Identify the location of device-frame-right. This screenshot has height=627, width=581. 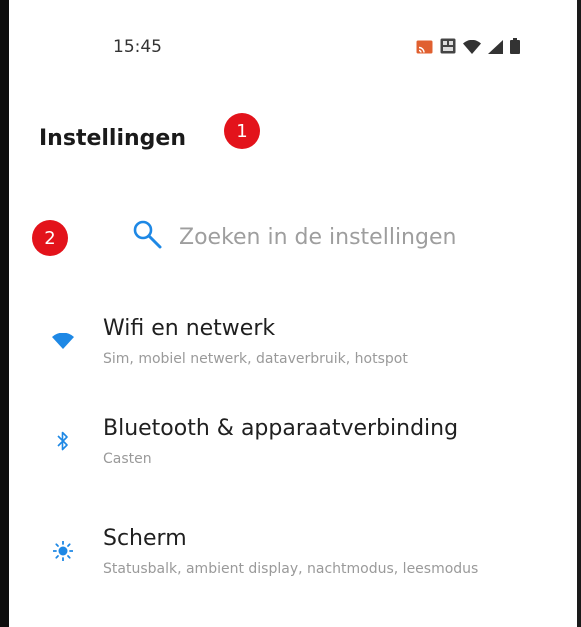
(579, 313).